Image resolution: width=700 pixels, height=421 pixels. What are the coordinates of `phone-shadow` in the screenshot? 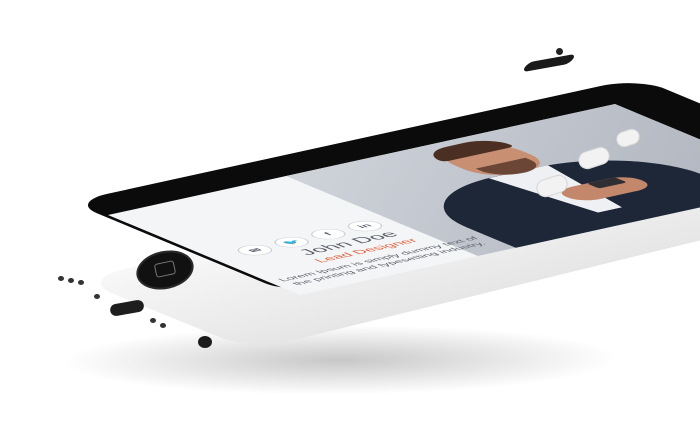 It's located at (340, 360).